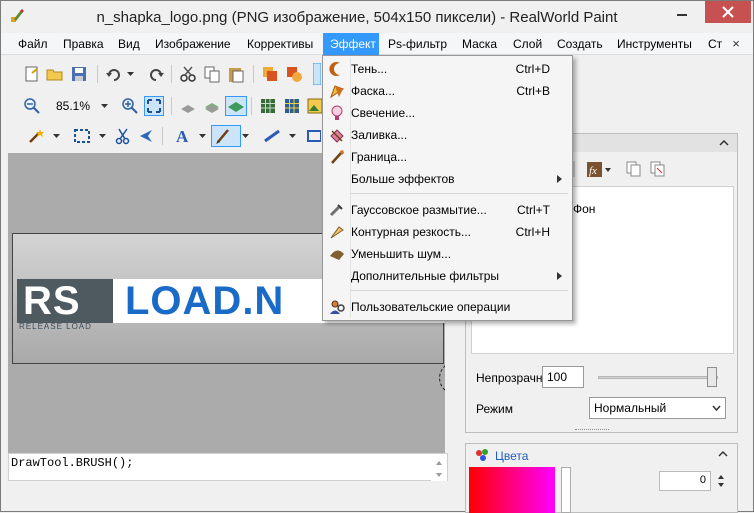  I want to click on opacity-input: 100, so click(563, 377).